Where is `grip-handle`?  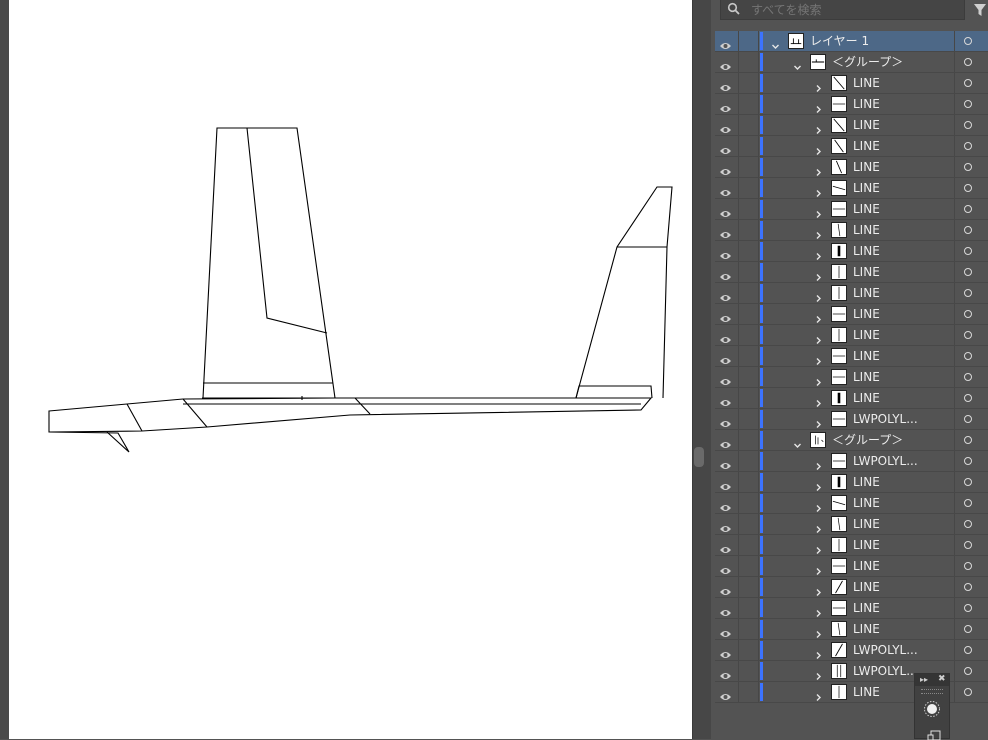
grip-handle is located at coordinates (932, 691).